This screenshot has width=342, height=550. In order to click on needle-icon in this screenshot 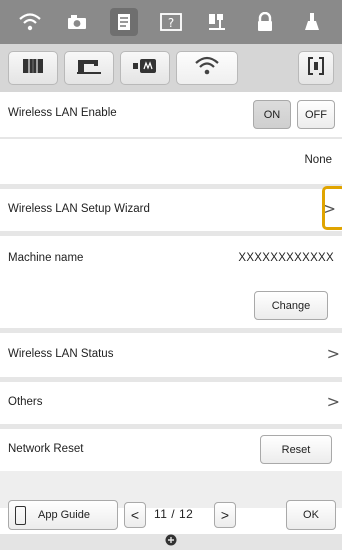, I will do `click(218, 22)`.